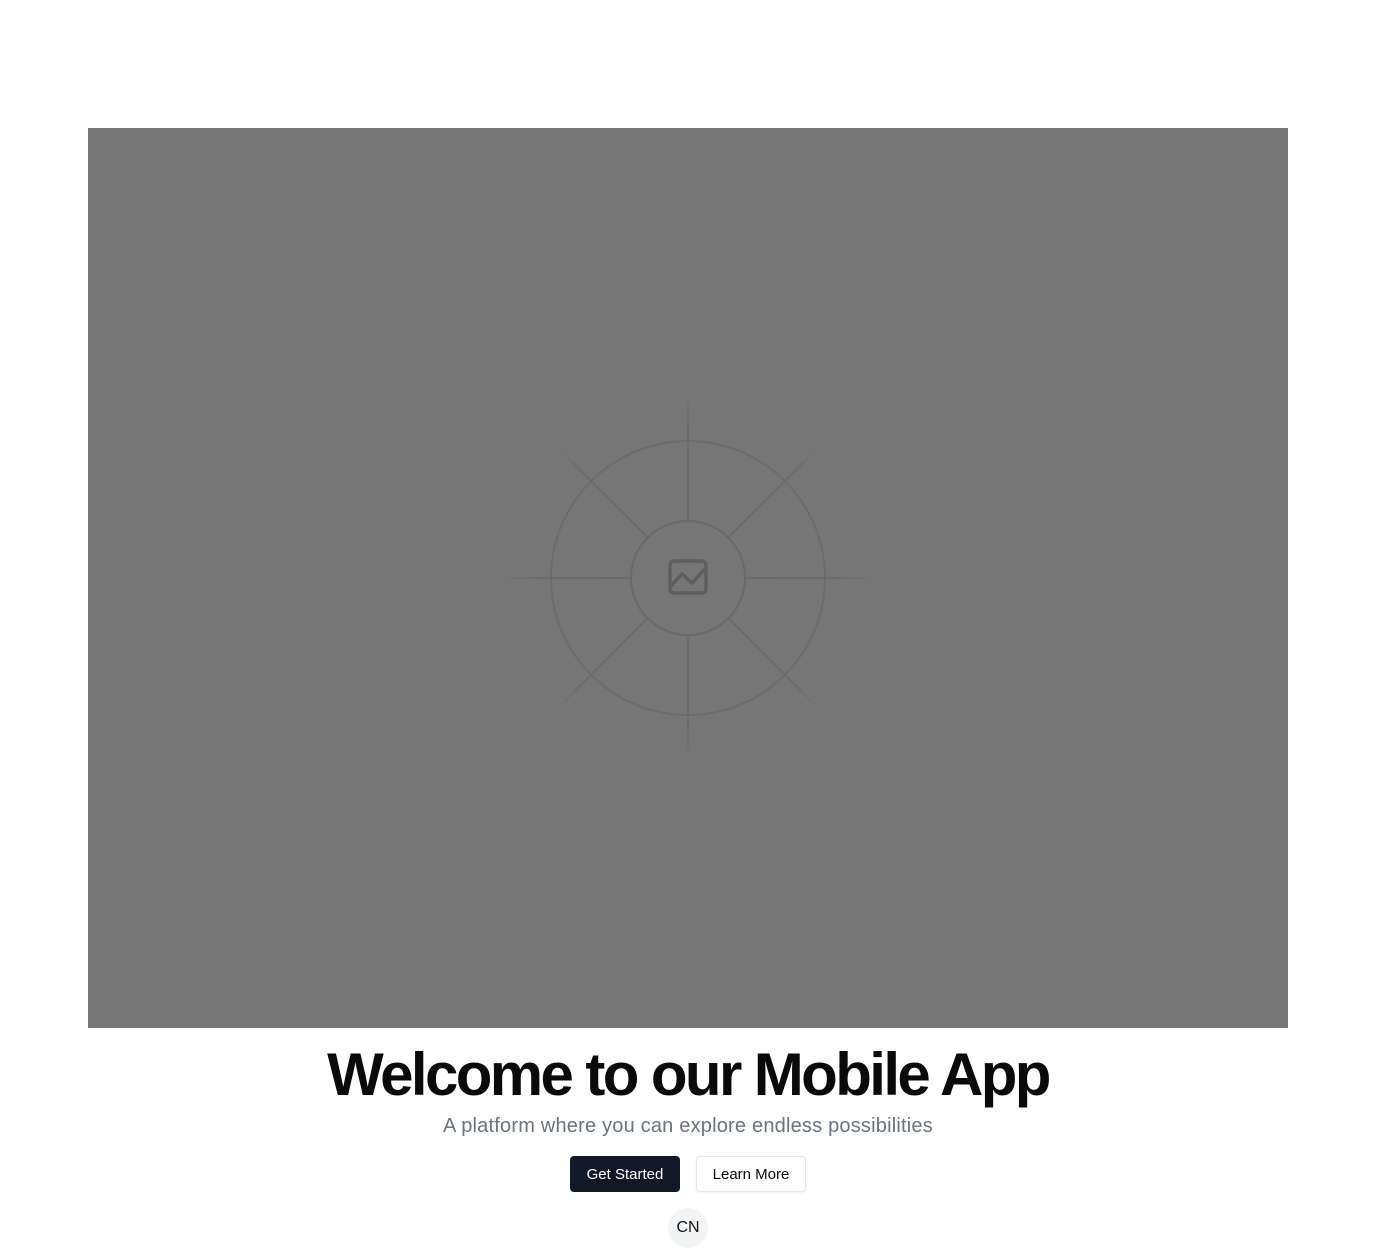  Describe the element at coordinates (688, 1228) in the screenshot. I see `avatar: CN` at that location.